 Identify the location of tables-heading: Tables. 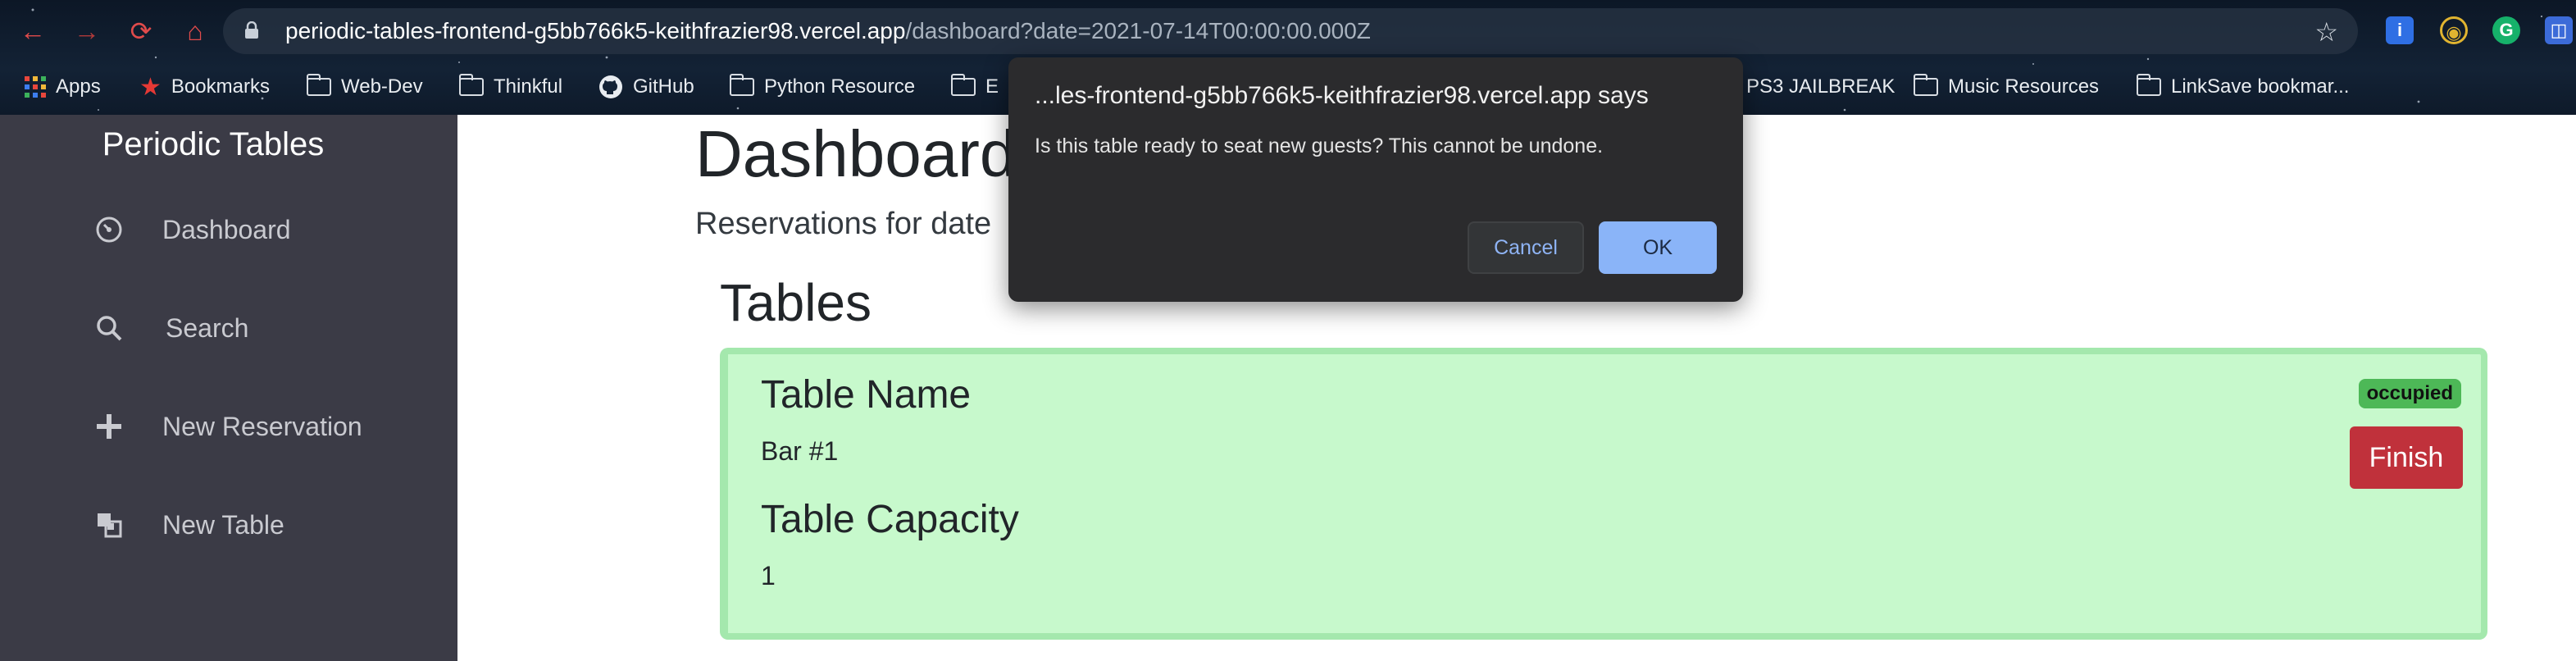
(796, 302).